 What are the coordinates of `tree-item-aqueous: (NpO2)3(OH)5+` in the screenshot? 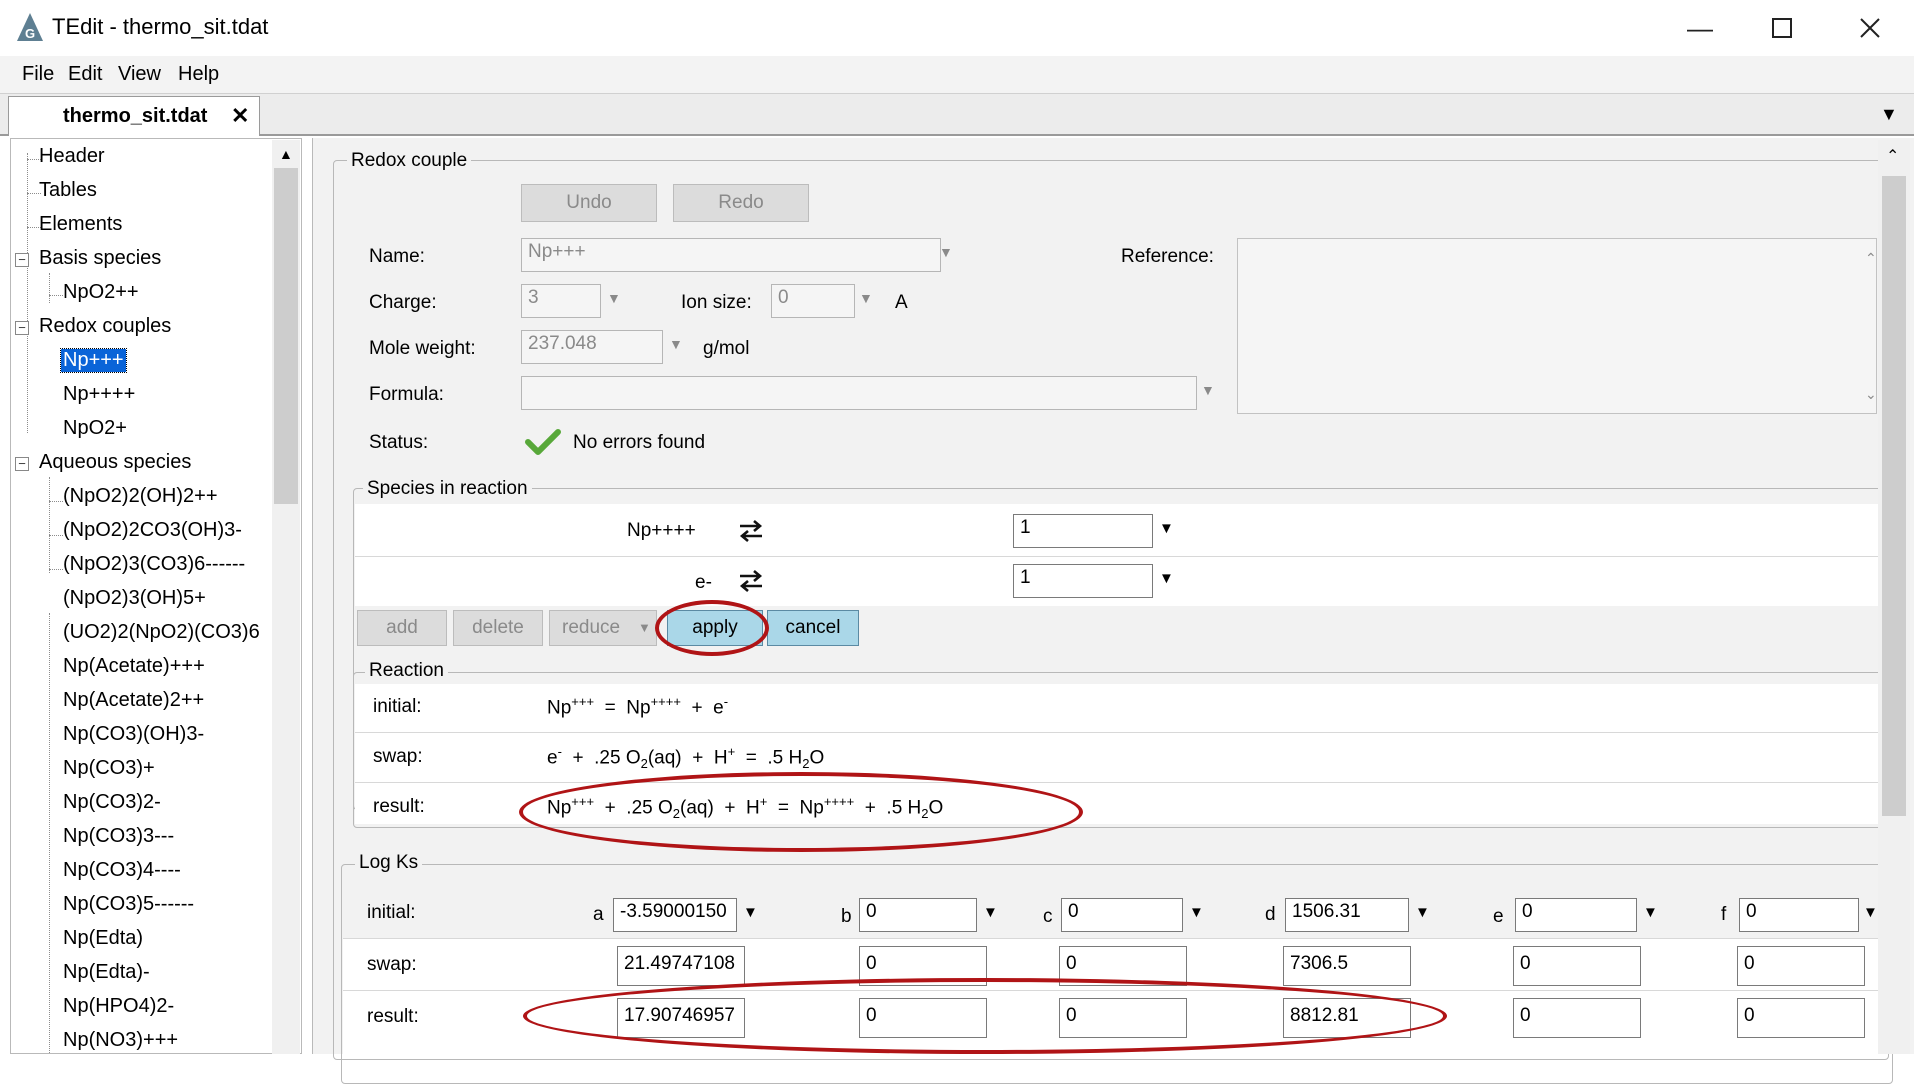 It's located at (134, 598).